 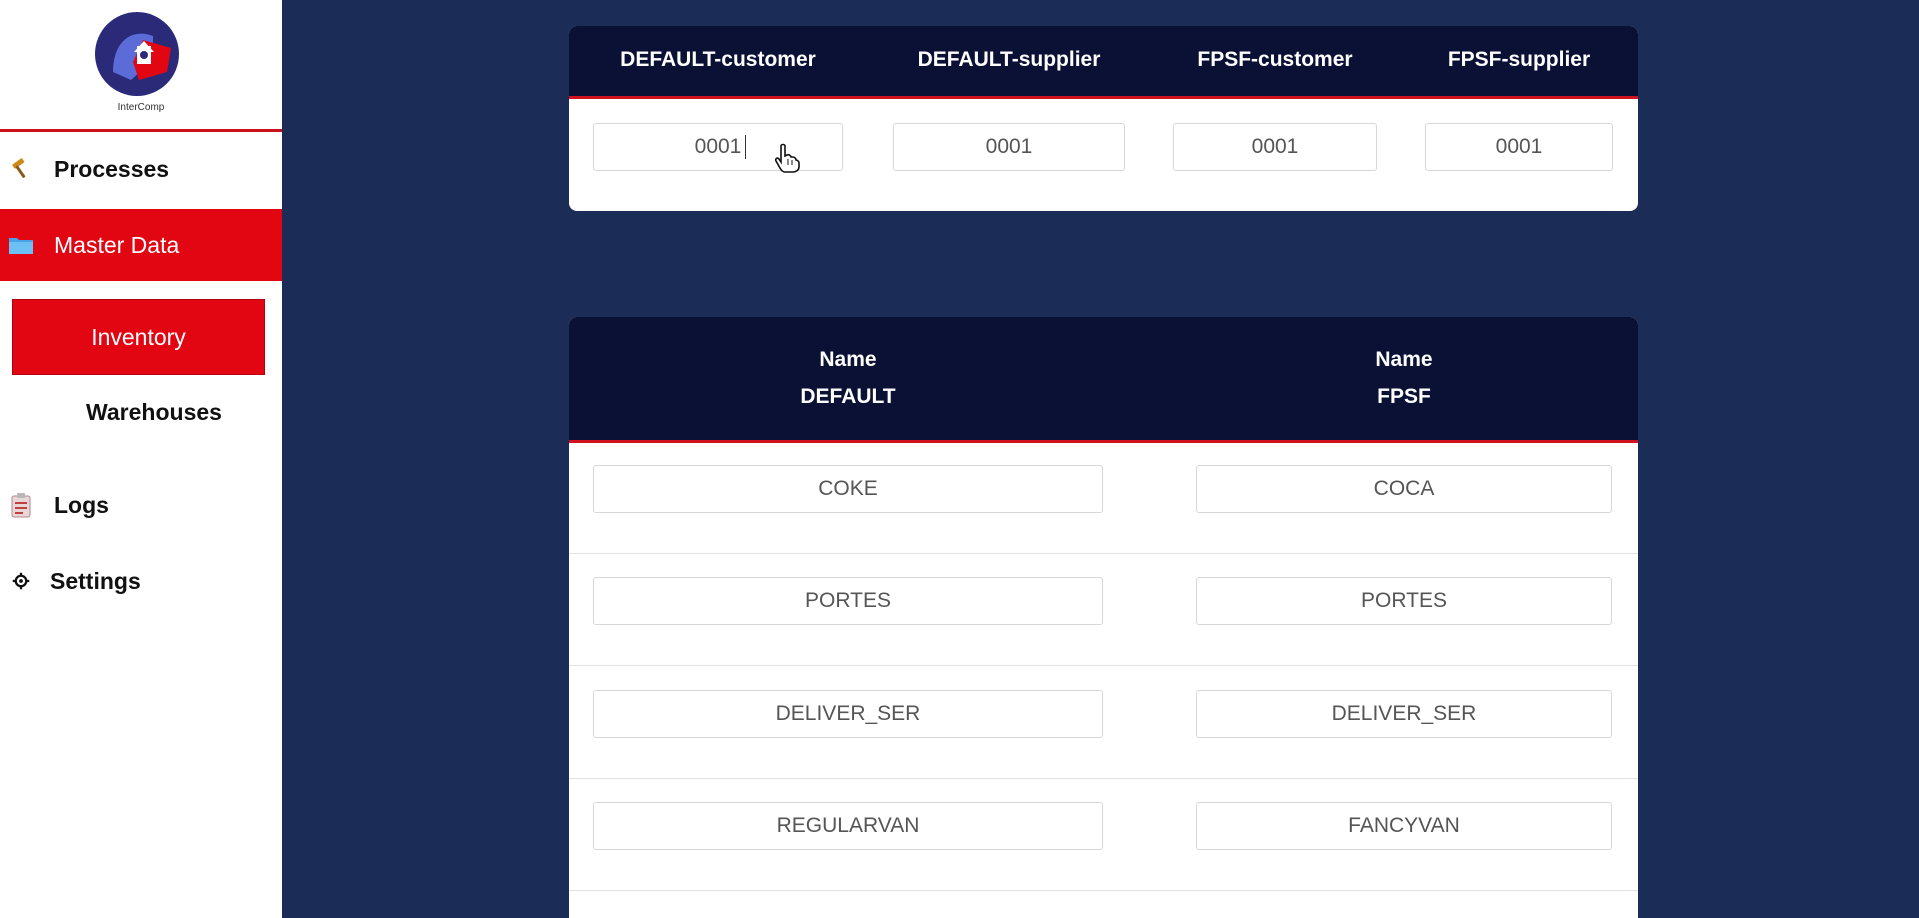 I want to click on fpsf-customer-input: 0001, so click(x=1275, y=147).